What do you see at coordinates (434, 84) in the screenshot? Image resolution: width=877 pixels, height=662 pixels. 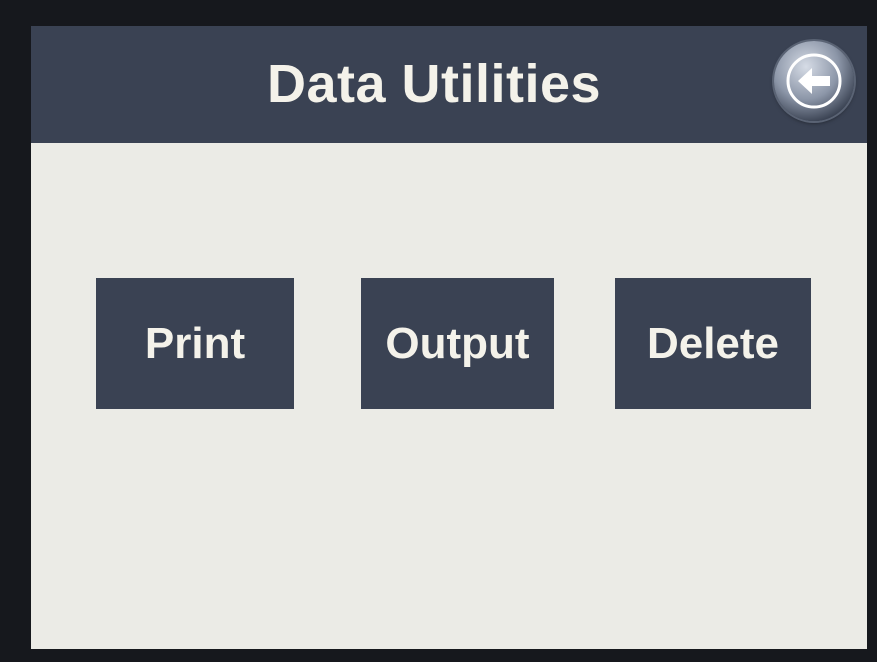 I see `page-title: Data Utilities` at bounding box center [434, 84].